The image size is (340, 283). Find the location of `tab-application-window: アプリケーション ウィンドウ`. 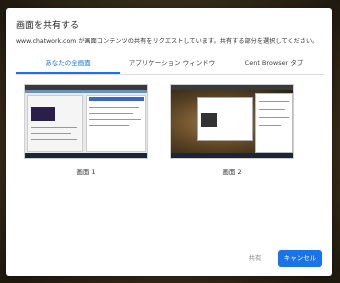

tab-application-window: アプリケーション ウィンドウ is located at coordinates (172, 63).